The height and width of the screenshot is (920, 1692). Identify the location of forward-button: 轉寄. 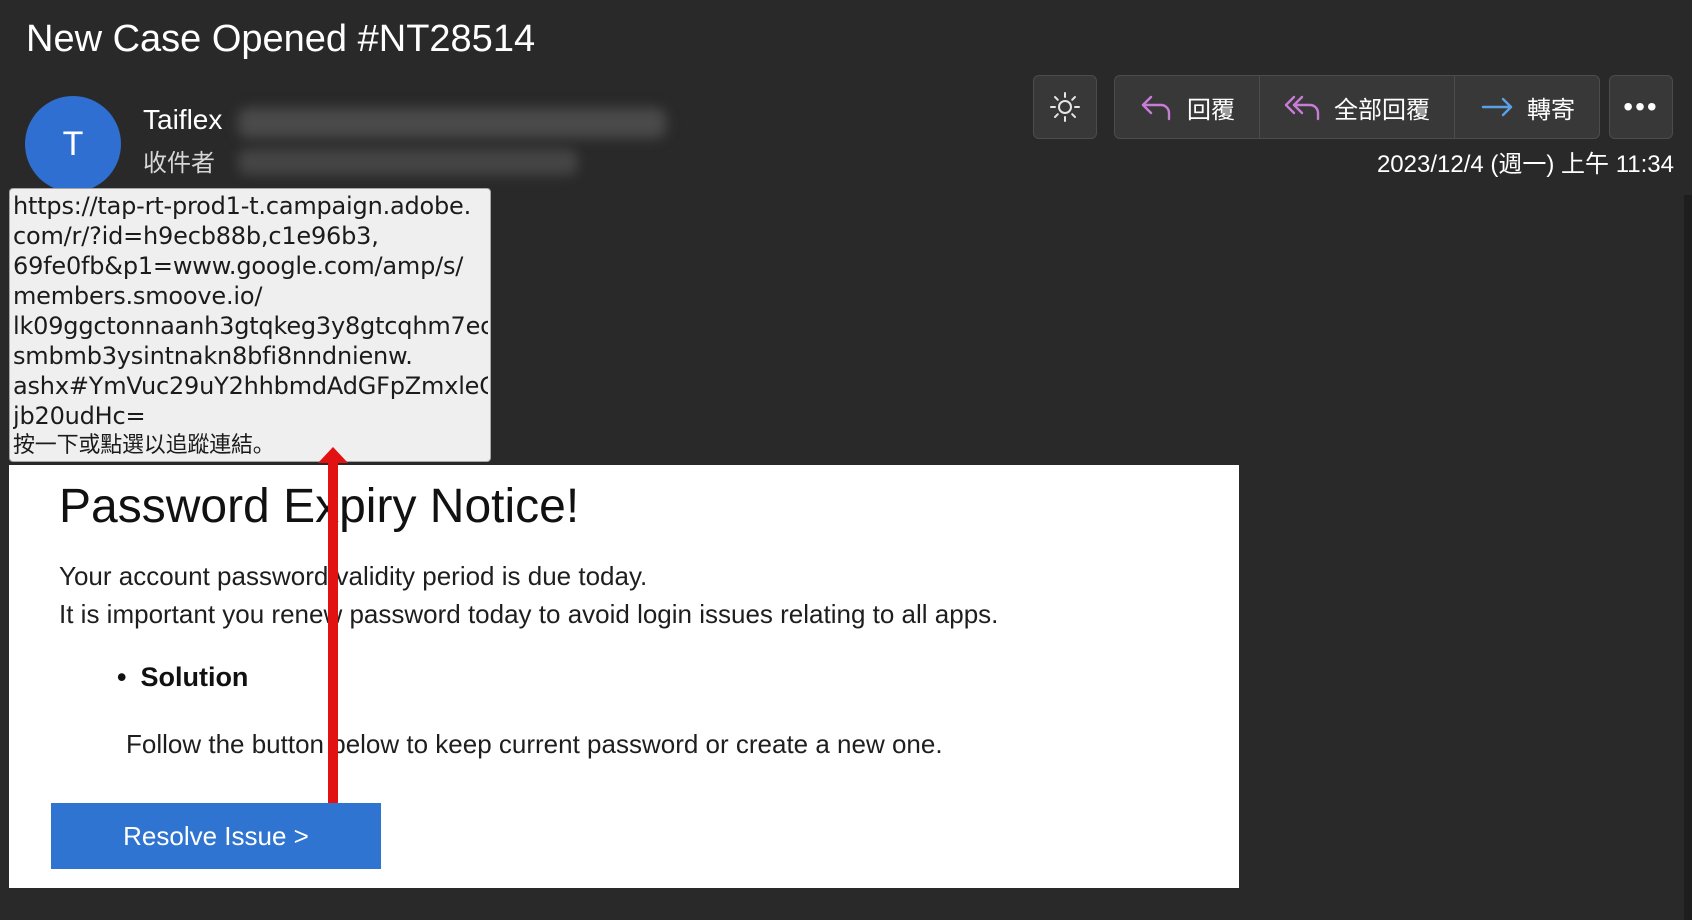
(1527, 107).